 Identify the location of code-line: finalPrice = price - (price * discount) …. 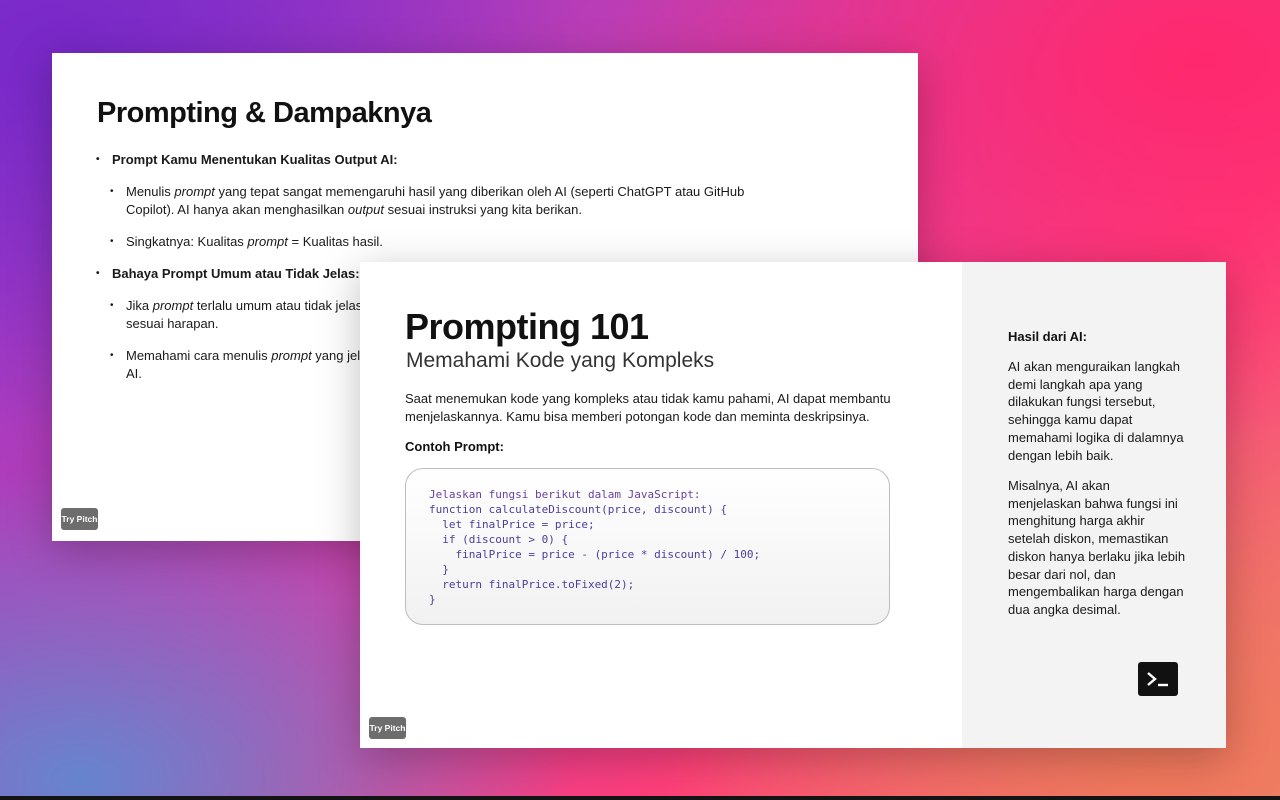
(595, 554).